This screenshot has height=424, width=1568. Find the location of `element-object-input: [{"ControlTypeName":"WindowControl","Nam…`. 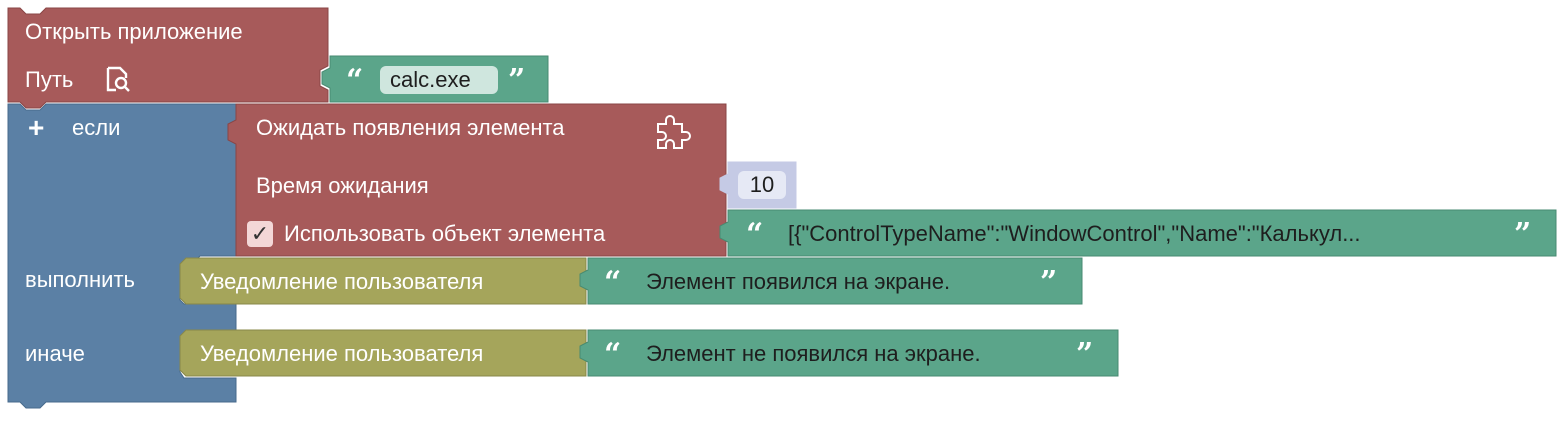

element-object-input: [{"ControlTypeName":"WindowControl","Nam… is located at coordinates (1141, 234).